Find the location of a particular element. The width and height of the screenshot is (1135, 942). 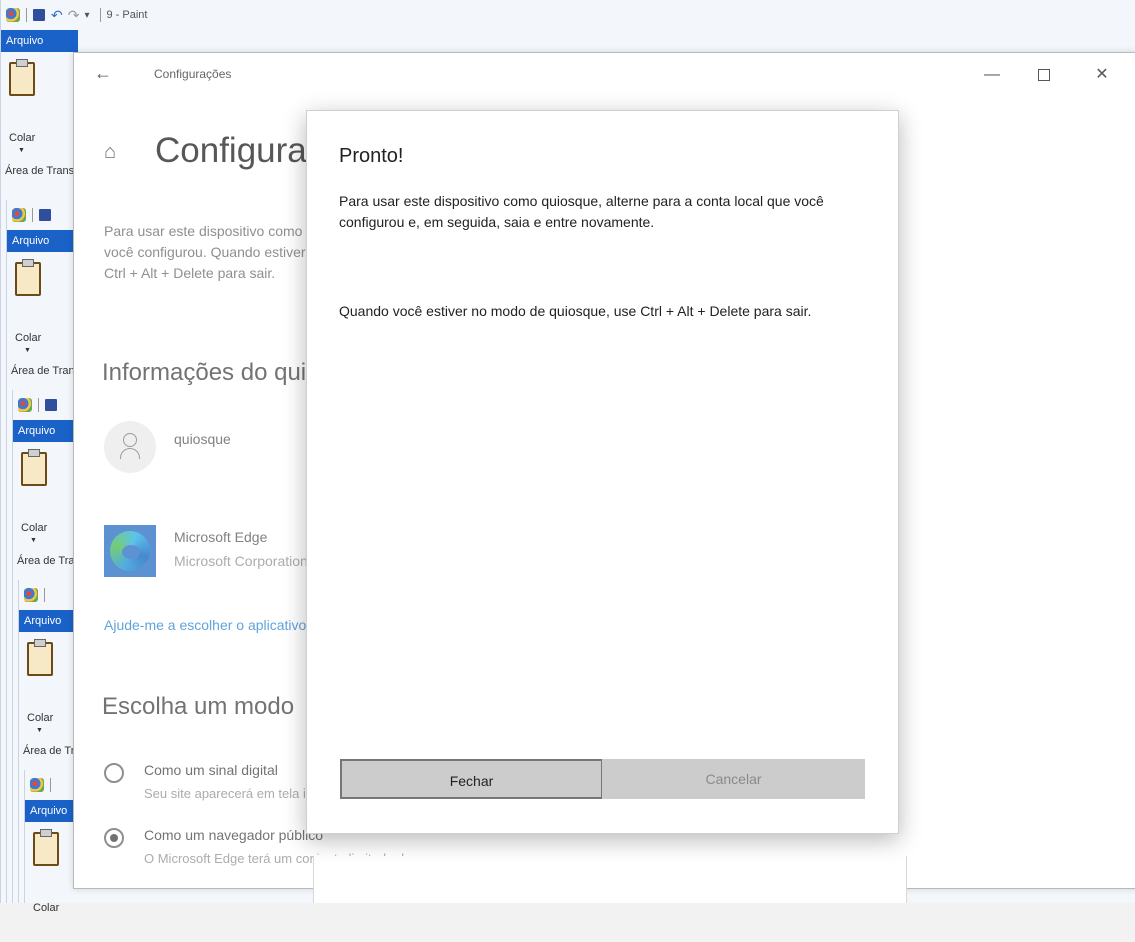

redo-icon: ↷ is located at coordinates (74, 15).